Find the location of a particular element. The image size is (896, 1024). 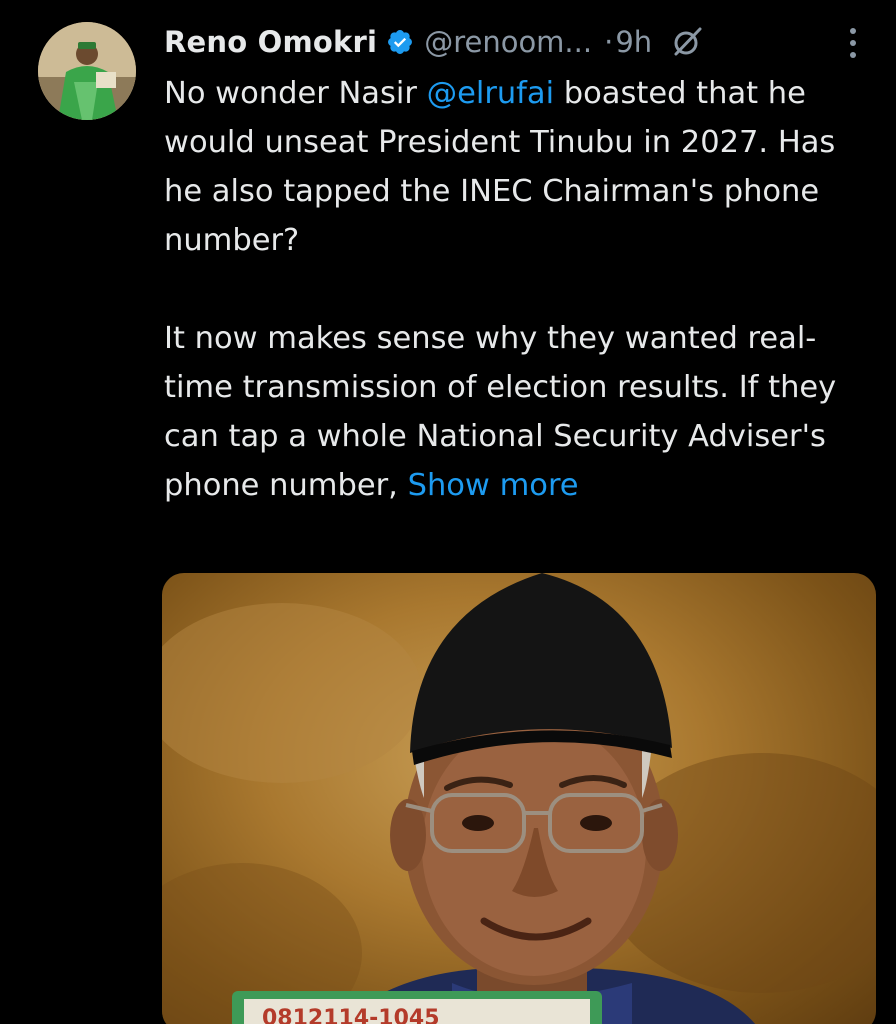

more-vertical-icon is located at coordinates (853, 43).